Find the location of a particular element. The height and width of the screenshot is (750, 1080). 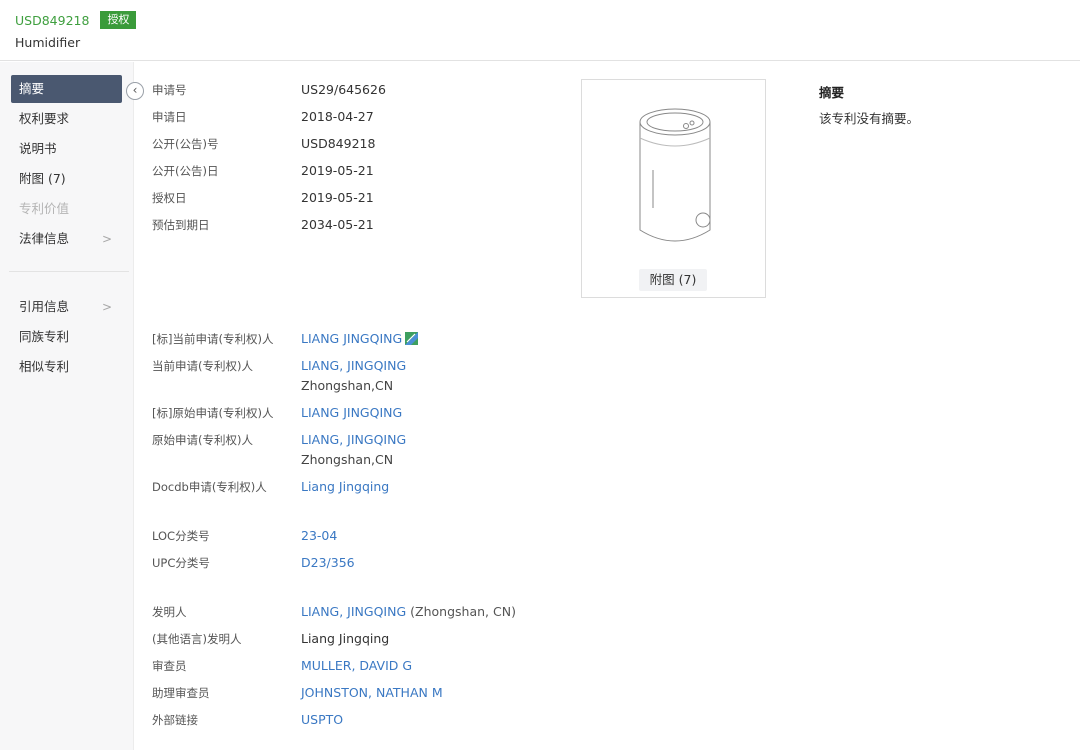

field-original-applicant-std: [标]原始申请(专利权)人 LIANG JINGQING is located at coordinates (367, 415).